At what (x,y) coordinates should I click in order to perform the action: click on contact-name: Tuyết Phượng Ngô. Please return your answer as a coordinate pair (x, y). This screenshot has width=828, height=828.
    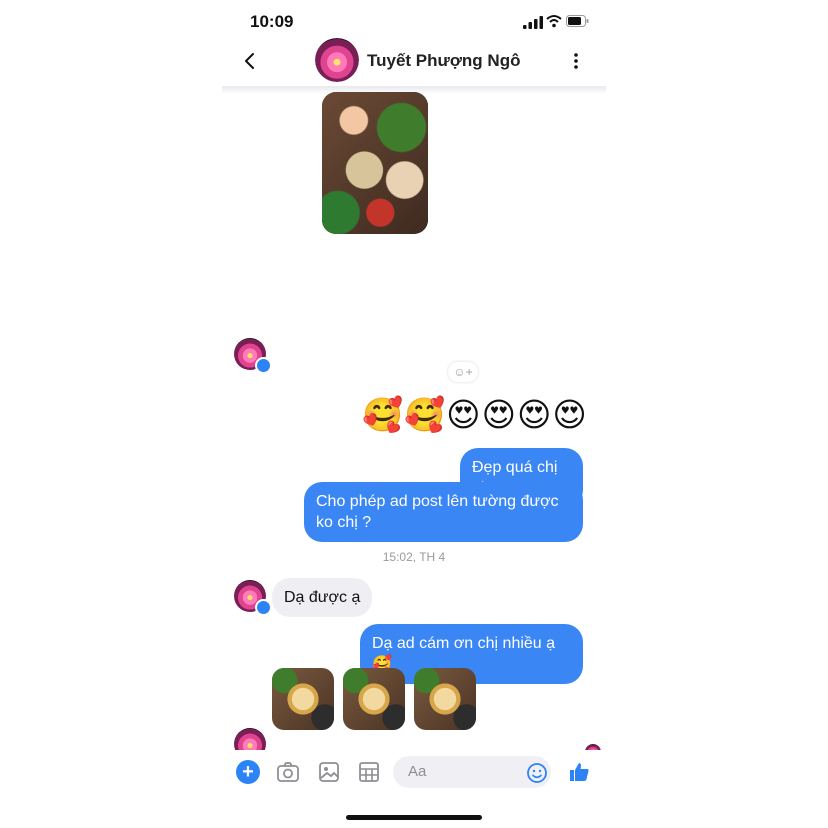
    Looking at the image, I should click on (443, 61).